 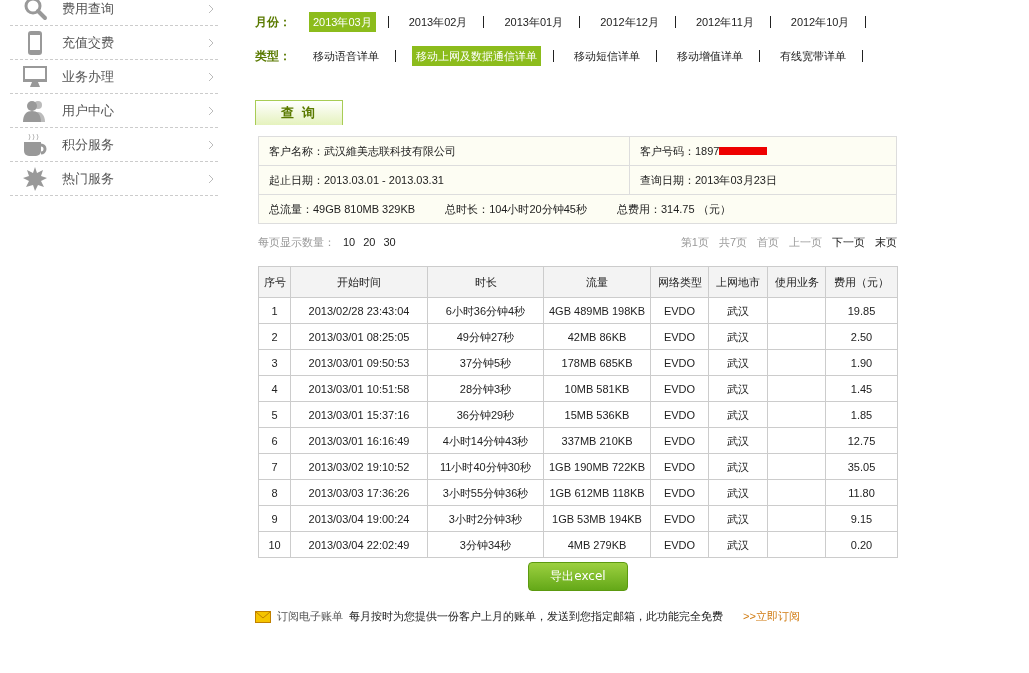 I want to click on table-cell: 2013/03/01 10:51:58, so click(x=359, y=388).